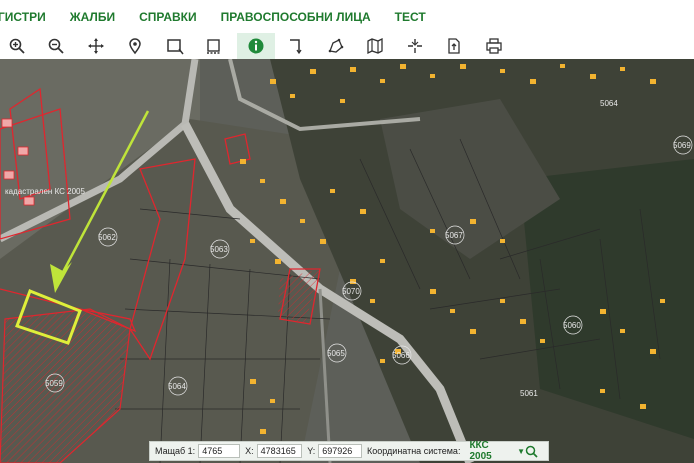 The image size is (694, 463). I want to click on select-dash-button, so click(214, 46).